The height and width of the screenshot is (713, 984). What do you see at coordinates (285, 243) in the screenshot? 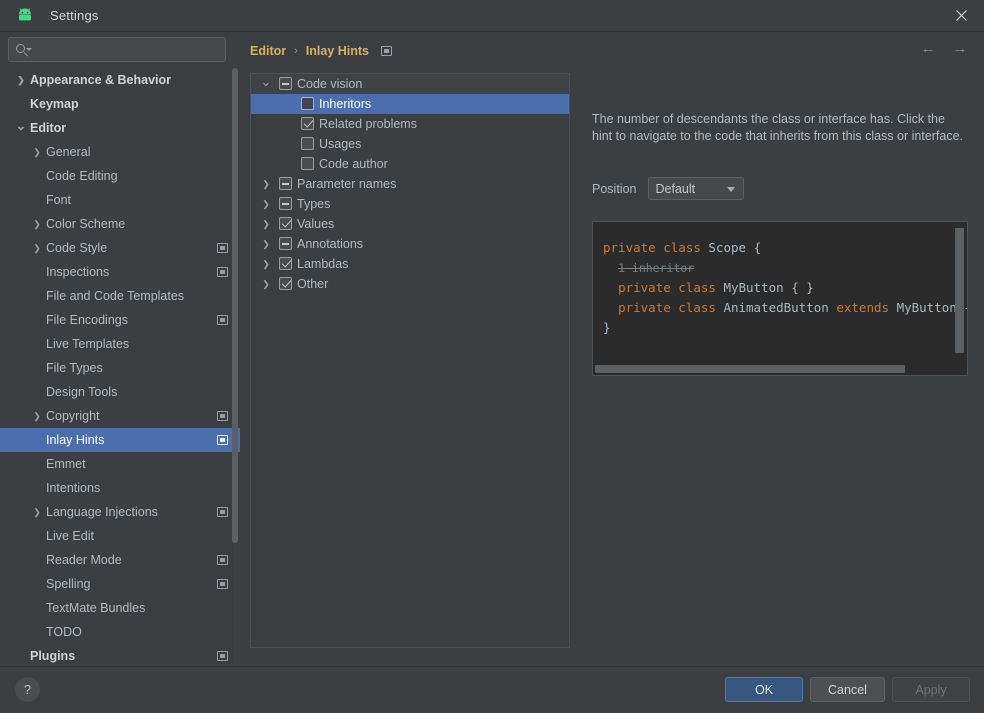
I see `checkbox-annotations` at bounding box center [285, 243].